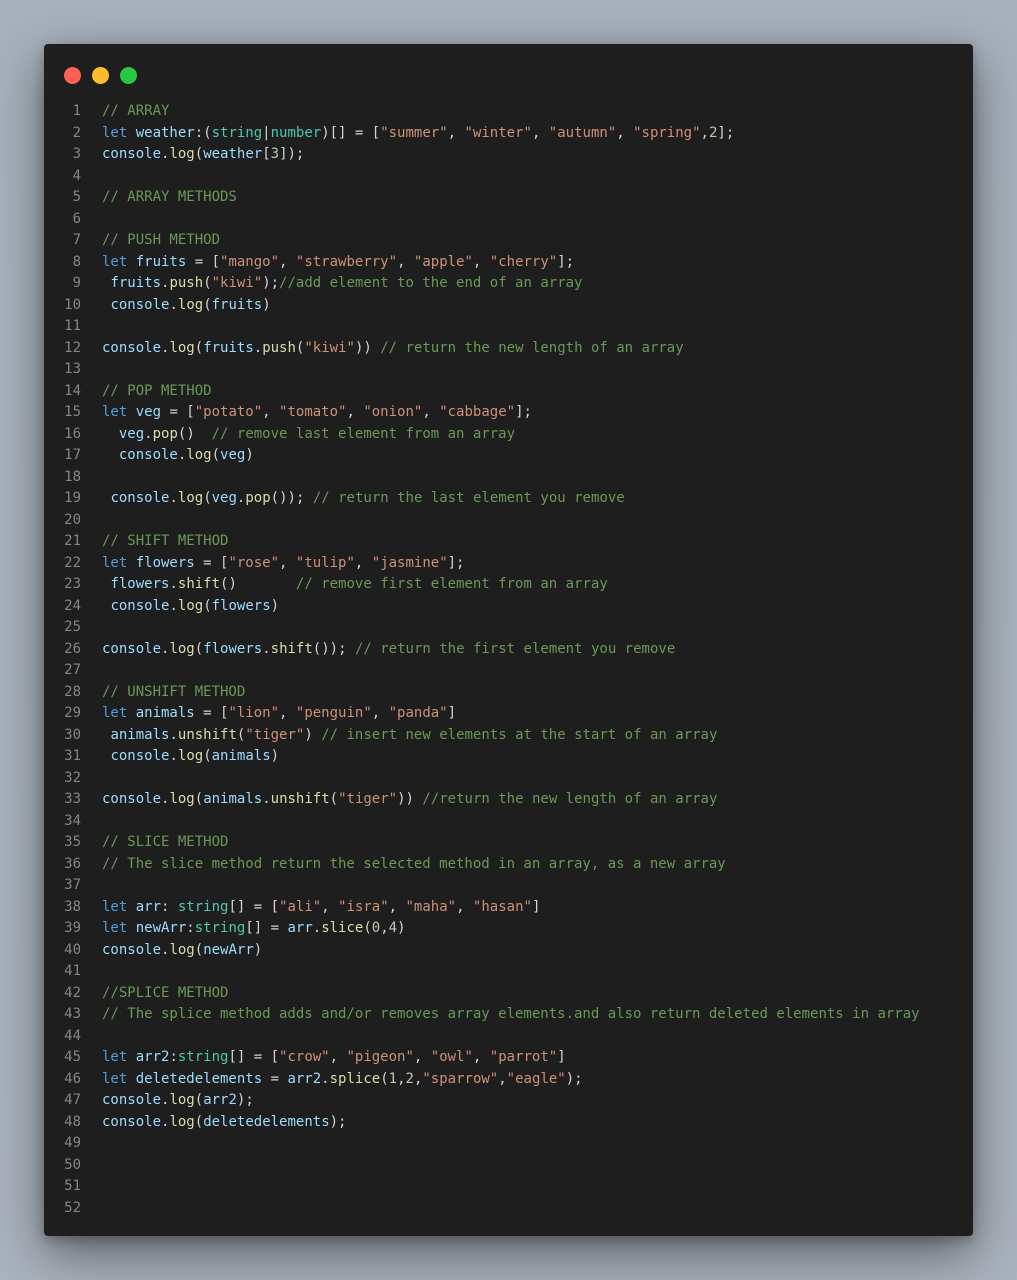  I want to click on code-token: :, so click(173, 1057).